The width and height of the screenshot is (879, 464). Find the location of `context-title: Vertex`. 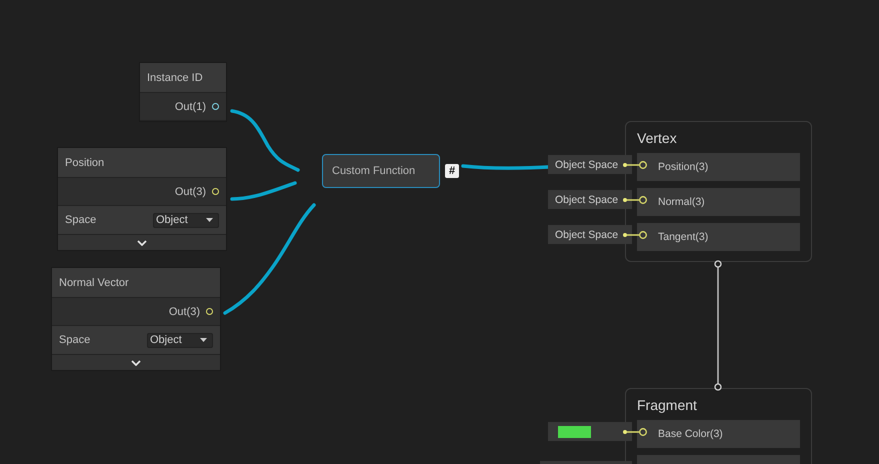

context-title: Vertex is located at coordinates (657, 138).